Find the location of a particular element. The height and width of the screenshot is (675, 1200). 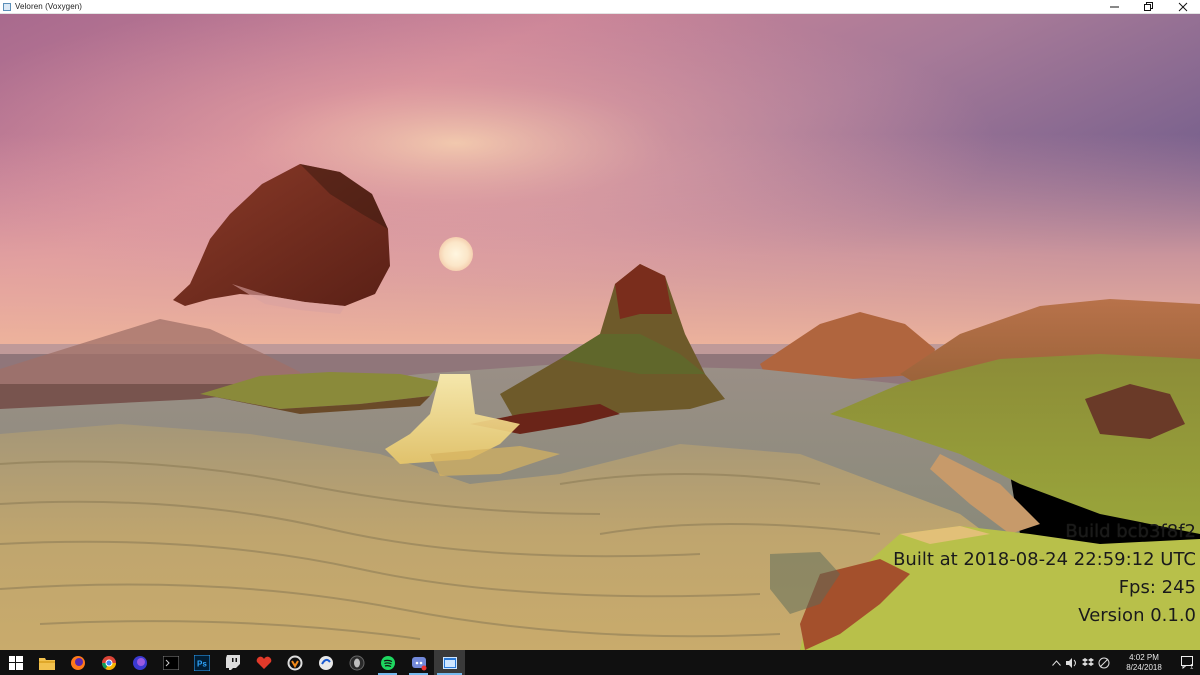

fps-text: Fps: 245 is located at coordinates (1157, 587).